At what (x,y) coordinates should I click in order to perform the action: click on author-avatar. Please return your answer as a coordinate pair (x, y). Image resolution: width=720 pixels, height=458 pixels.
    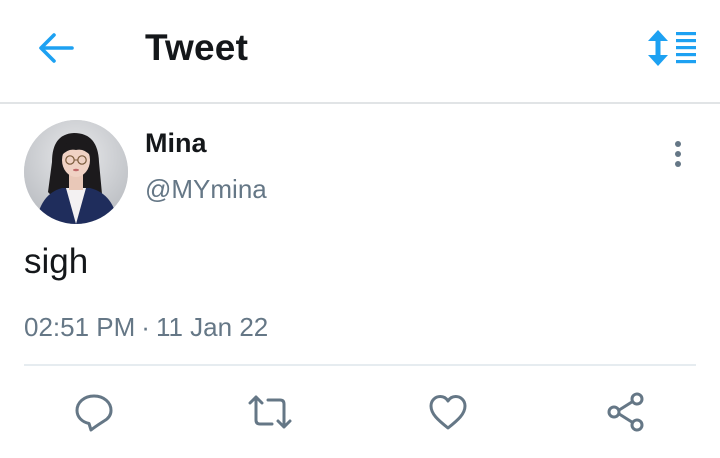
    Looking at the image, I should click on (76, 172).